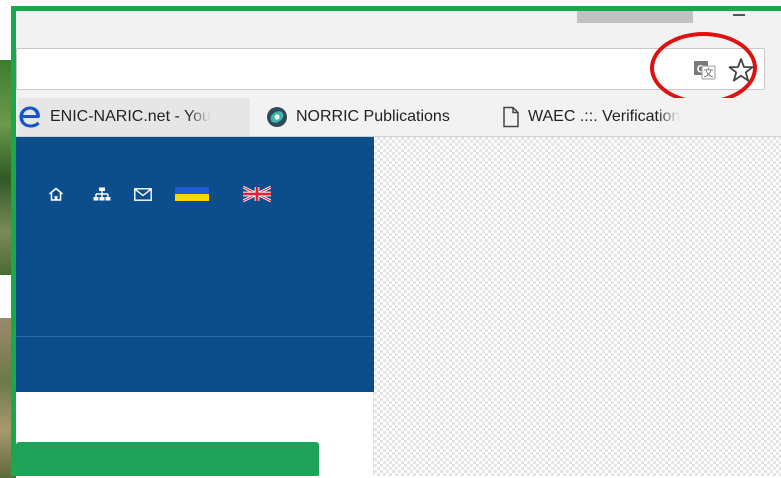  I want to click on bookmark-label: NORRIC Publications, so click(373, 116).